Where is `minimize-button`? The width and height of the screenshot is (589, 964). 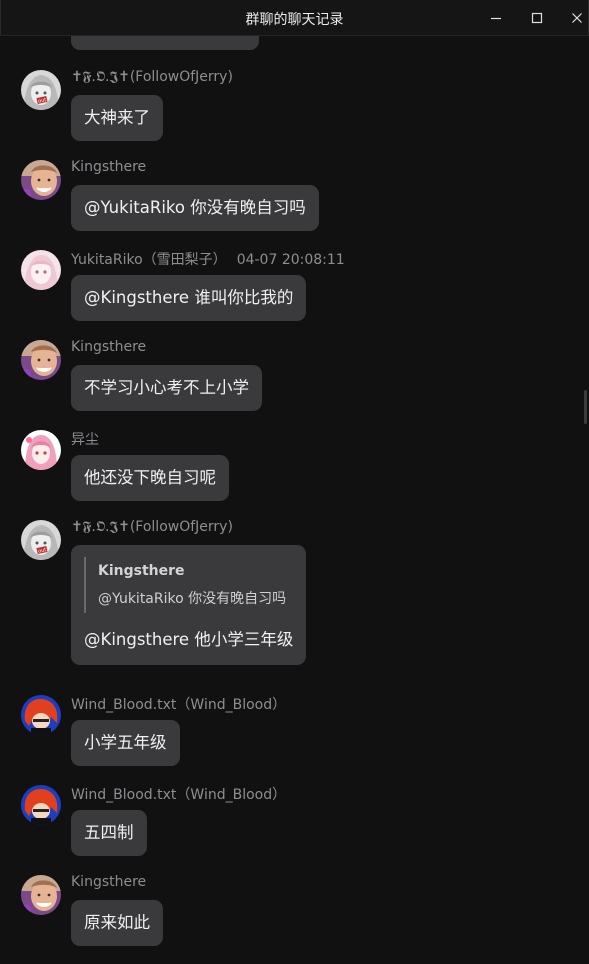
minimize-button is located at coordinates (496, 18).